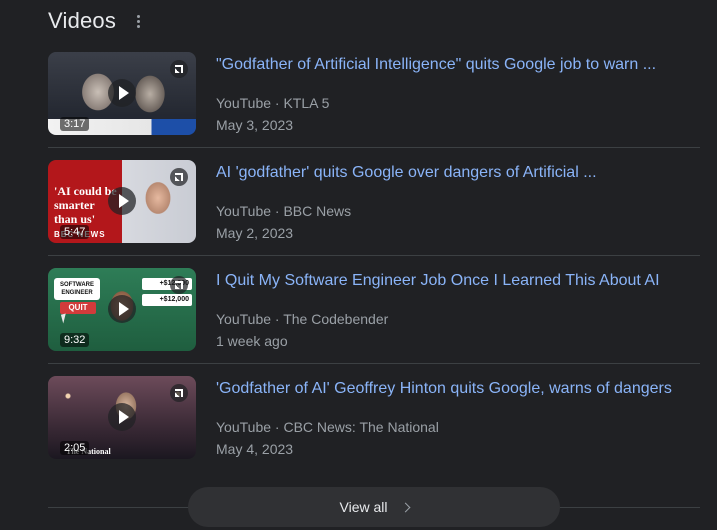 Image resolution: width=717 pixels, height=530 pixels. What do you see at coordinates (405, 507) in the screenshot?
I see `chevron-right-icon` at bounding box center [405, 507].